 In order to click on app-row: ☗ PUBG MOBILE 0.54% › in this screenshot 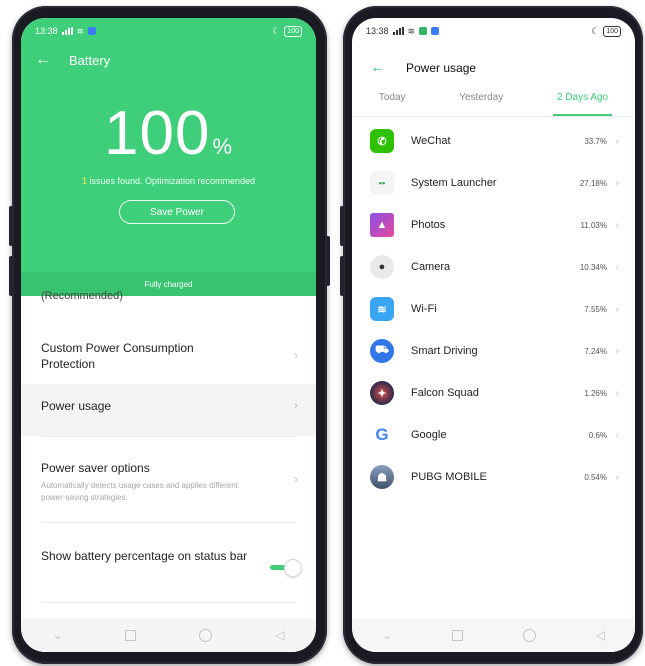, I will do `click(493, 477)`.